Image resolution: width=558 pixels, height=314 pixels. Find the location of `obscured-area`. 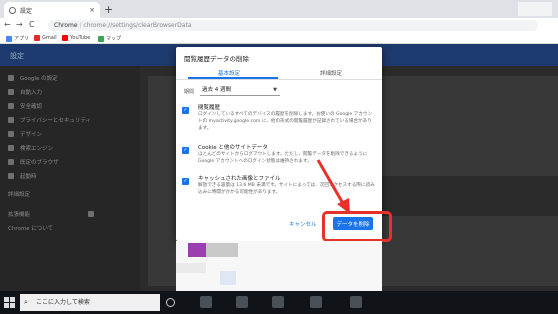

obscured-area is located at coordinates (279, 266).